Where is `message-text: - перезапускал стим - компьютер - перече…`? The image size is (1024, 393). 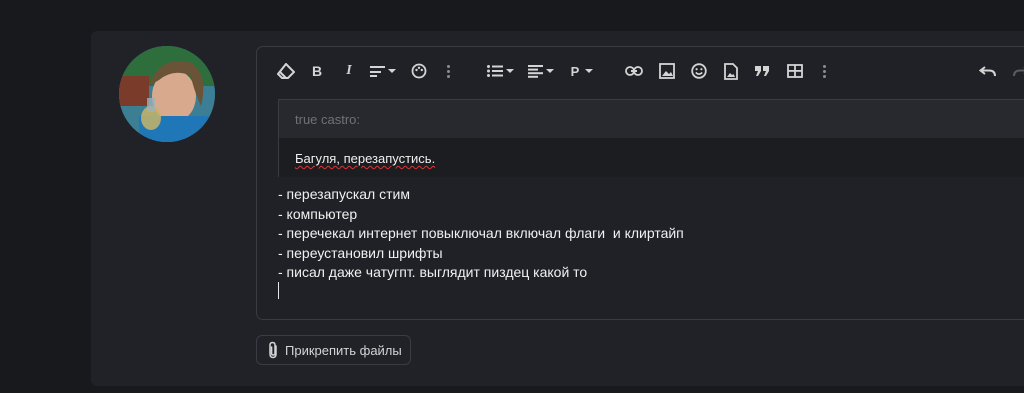
message-text: - перезапускал стим - компьютер - перече… is located at coordinates (481, 234).